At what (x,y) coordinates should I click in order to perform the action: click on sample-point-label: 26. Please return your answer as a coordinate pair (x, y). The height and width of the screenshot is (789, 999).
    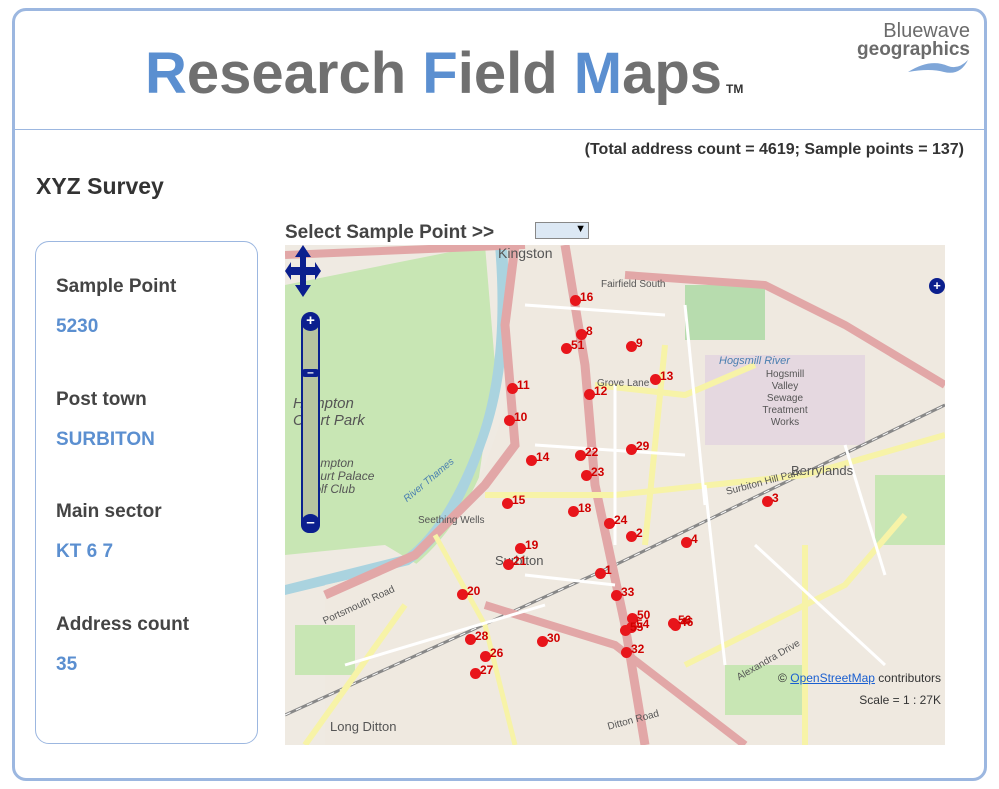
    Looking at the image, I should click on (497, 653).